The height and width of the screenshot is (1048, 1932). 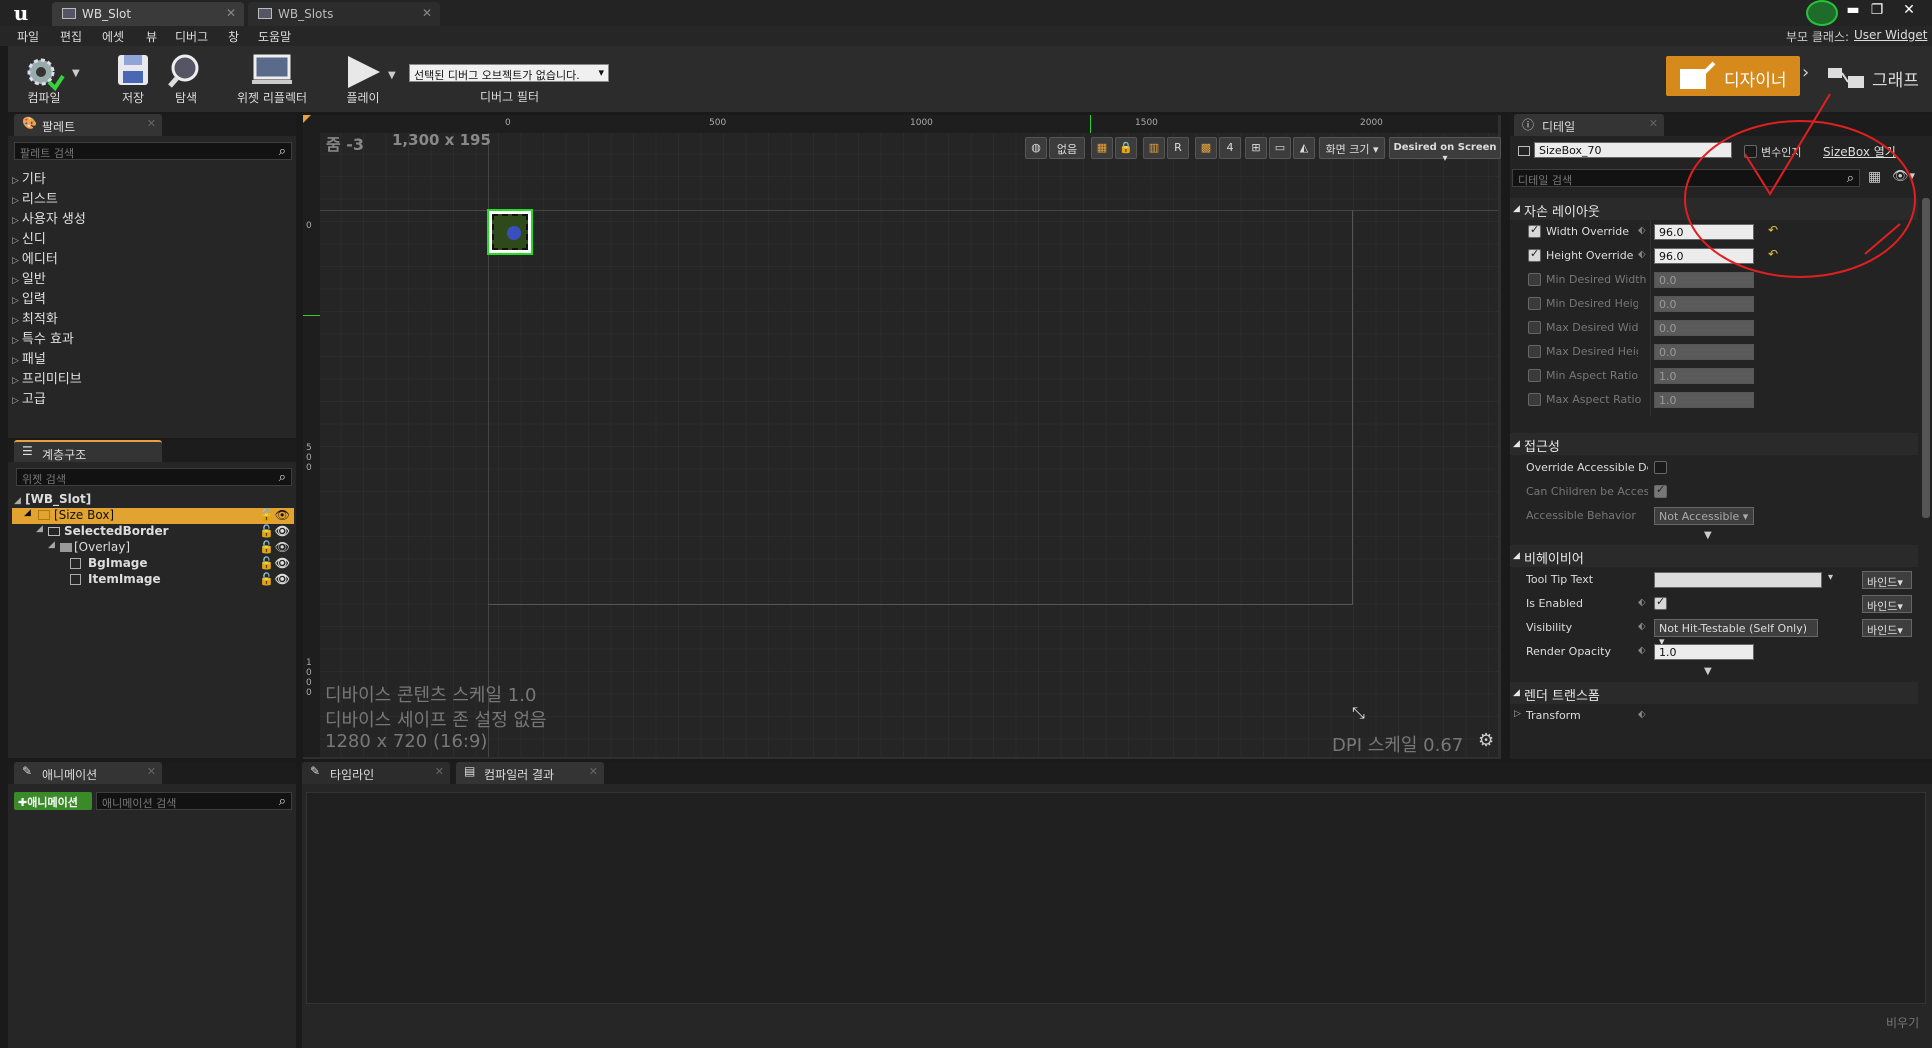 I want to click on hierarchy-row: ◢ SelectedBorder 🔓 👁, so click(x=153, y=532).